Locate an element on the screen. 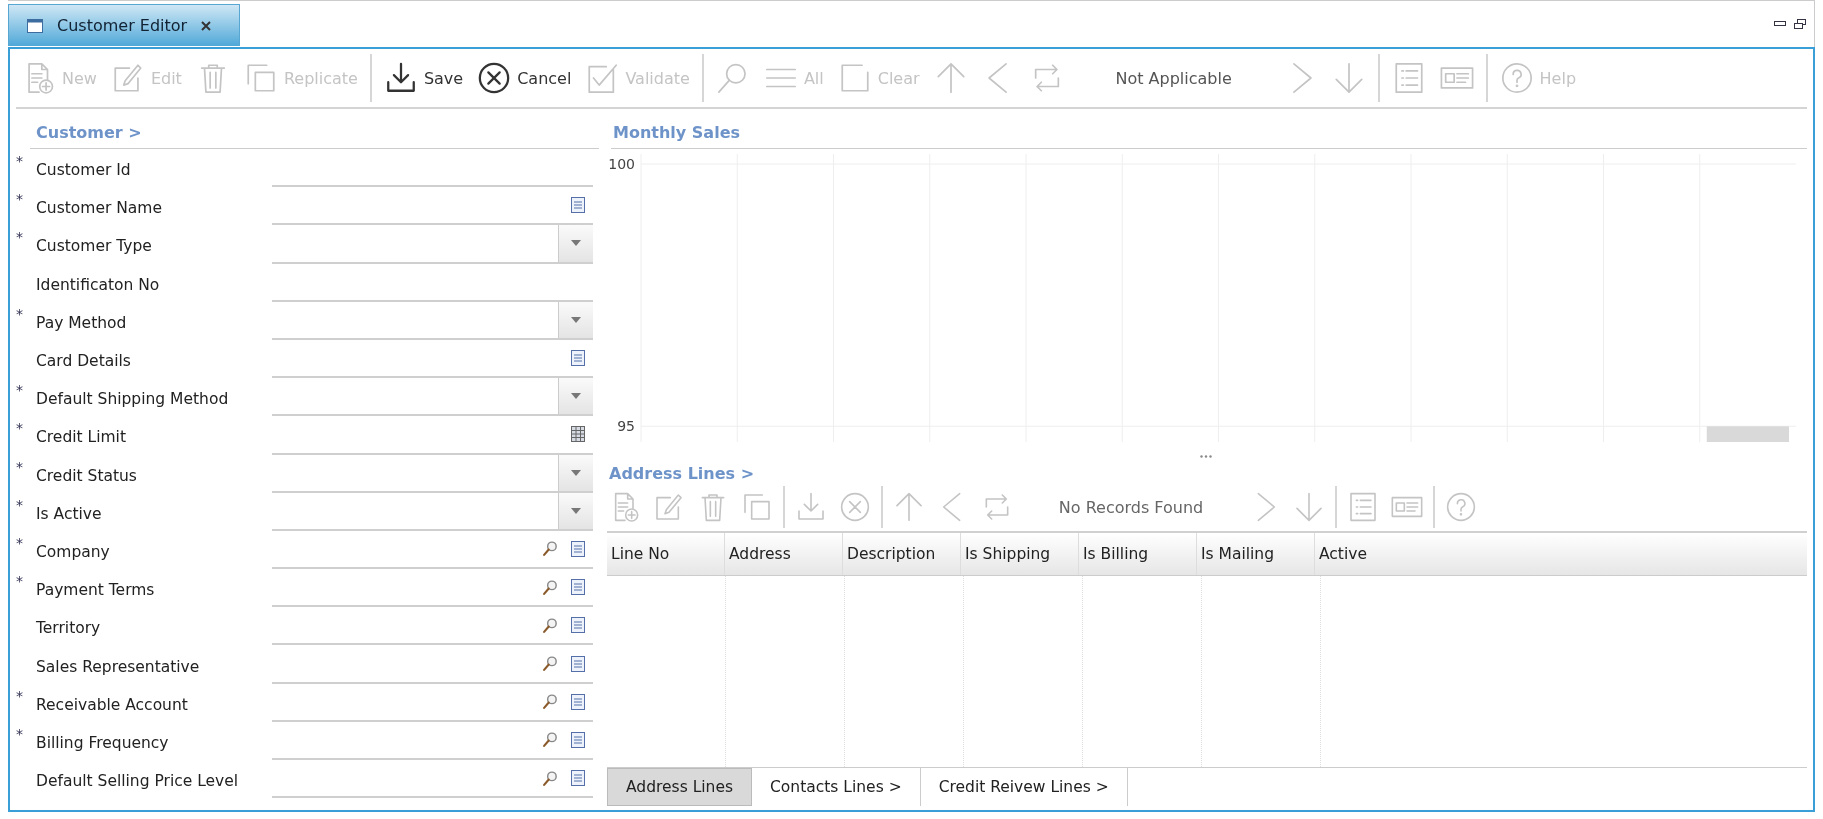  tab: Address Lines is located at coordinates (680, 787).